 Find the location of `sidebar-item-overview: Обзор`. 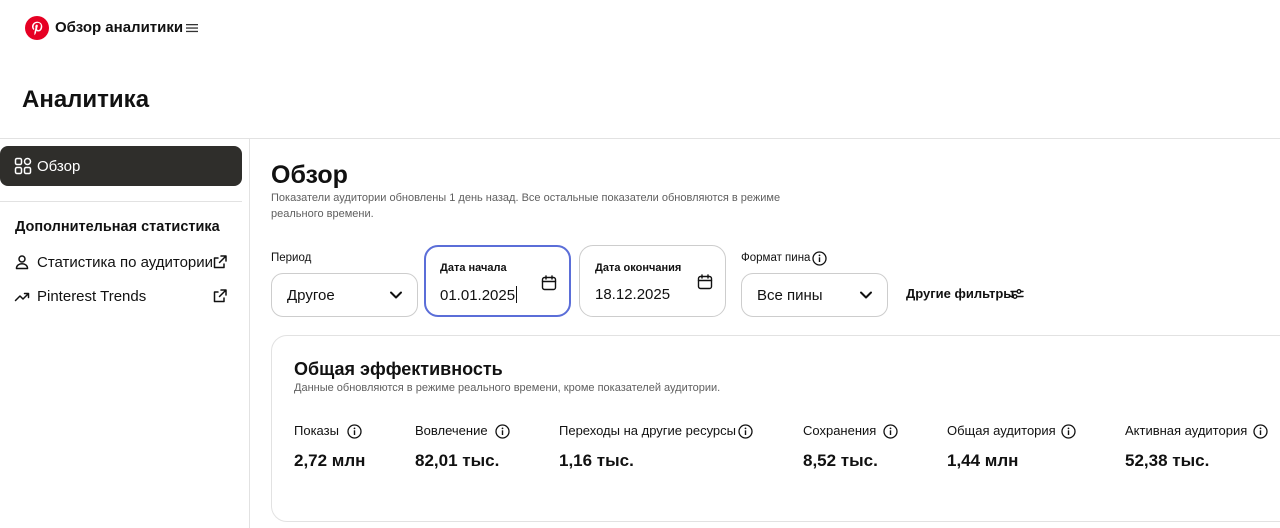

sidebar-item-overview: Обзор is located at coordinates (121, 166).